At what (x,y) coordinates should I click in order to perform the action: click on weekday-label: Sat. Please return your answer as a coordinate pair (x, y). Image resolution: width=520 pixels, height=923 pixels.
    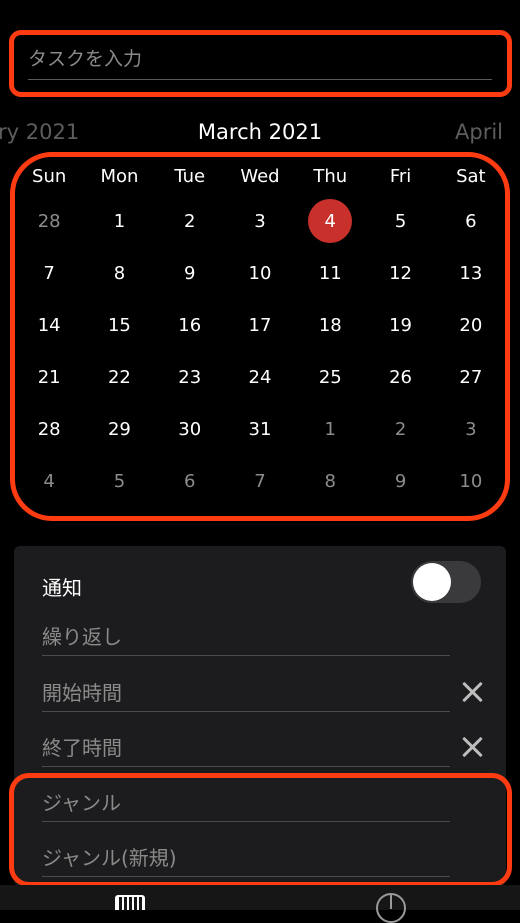
    Looking at the image, I should click on (471, 176).